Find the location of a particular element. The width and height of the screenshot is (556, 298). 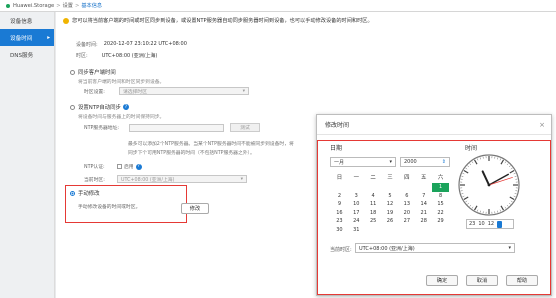

sync-client-tz-select: 请选择时区 ▾ is located at coordinates (184, 91).